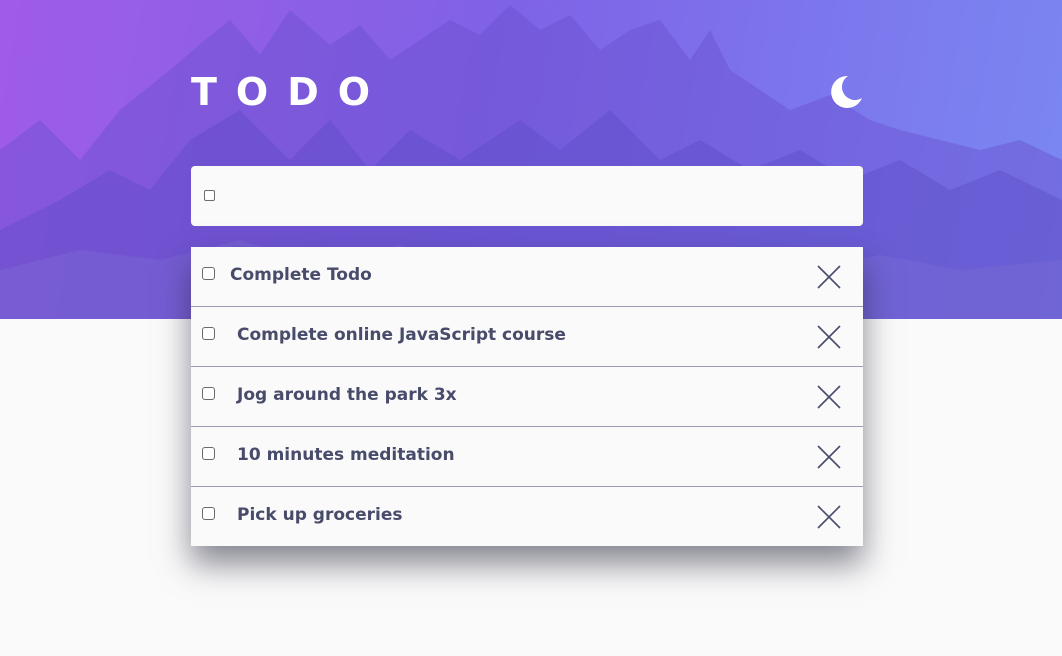  Describe the element at coordinates (527, 457) in the screenshot. I see `todo-item: 10 minutes meditation` at that location.